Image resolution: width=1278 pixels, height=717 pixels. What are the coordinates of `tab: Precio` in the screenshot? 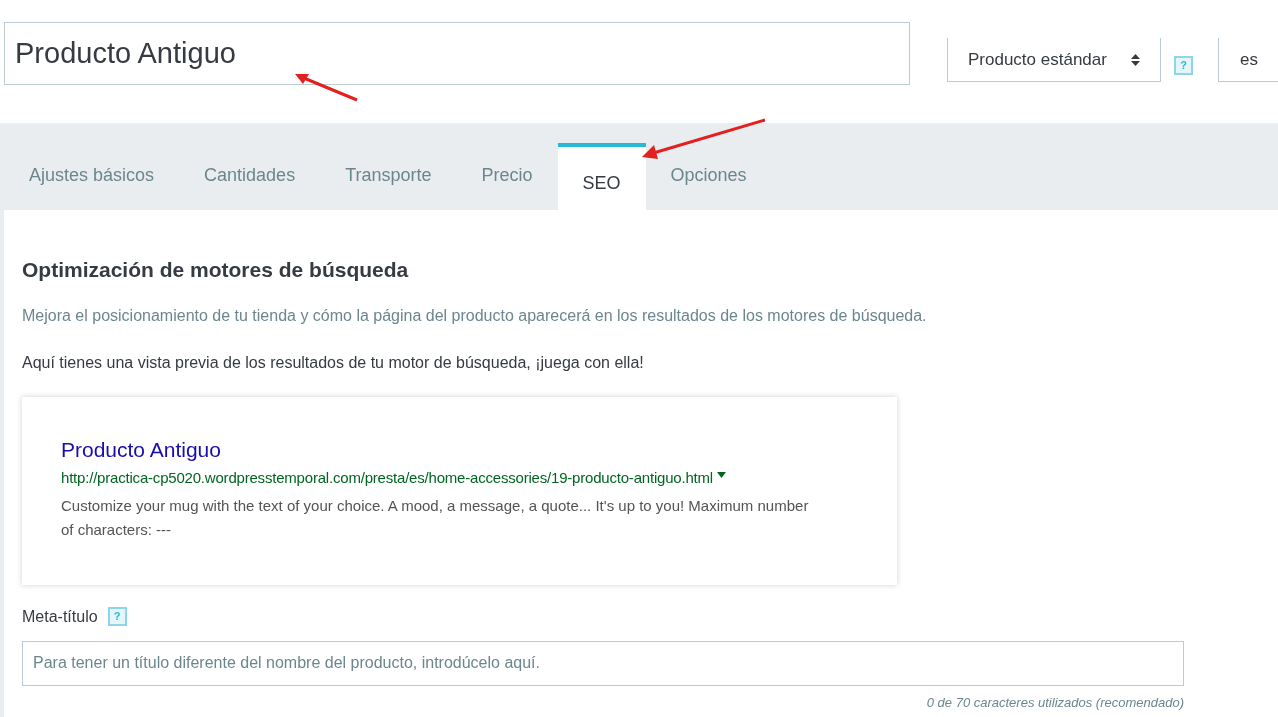 It's located at (507, 176).